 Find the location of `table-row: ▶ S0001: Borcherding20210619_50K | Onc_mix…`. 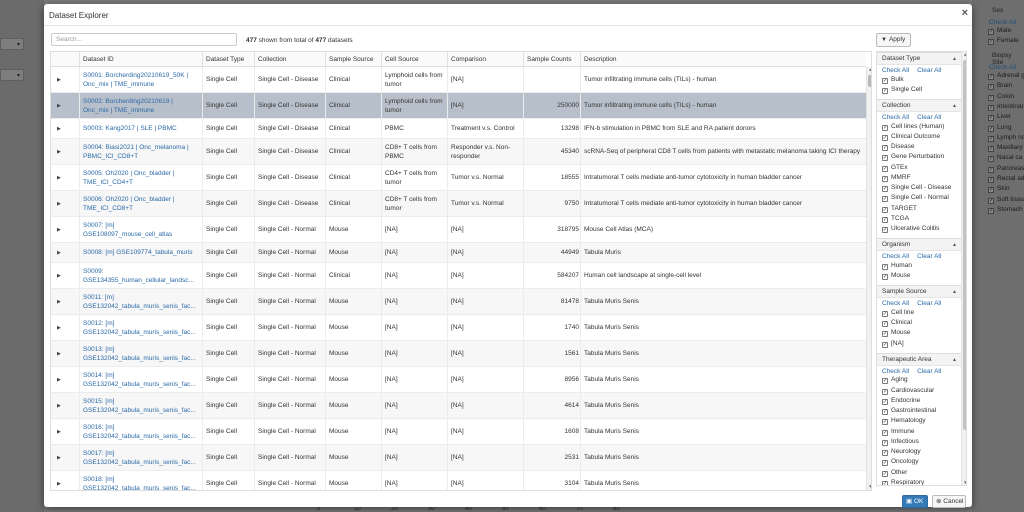

table-row: ▶ S0001: Borcherding20210619_50K | Onc_mix… is located at coordinates (458, 80).